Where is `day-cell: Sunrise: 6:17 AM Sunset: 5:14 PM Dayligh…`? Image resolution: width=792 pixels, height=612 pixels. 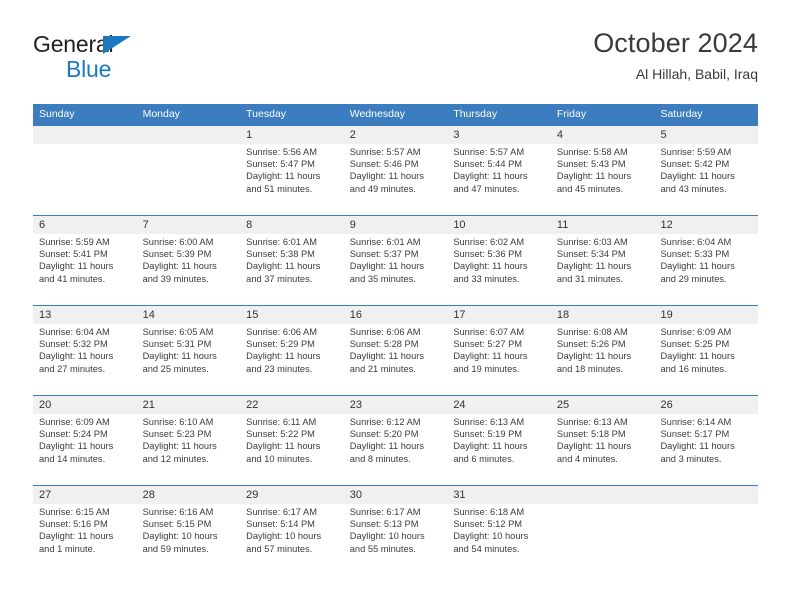 day-cell: Sunrise: 6:17 AM Sunset: 5:14 PM Dayligh… is located at coordinates (292, 539).